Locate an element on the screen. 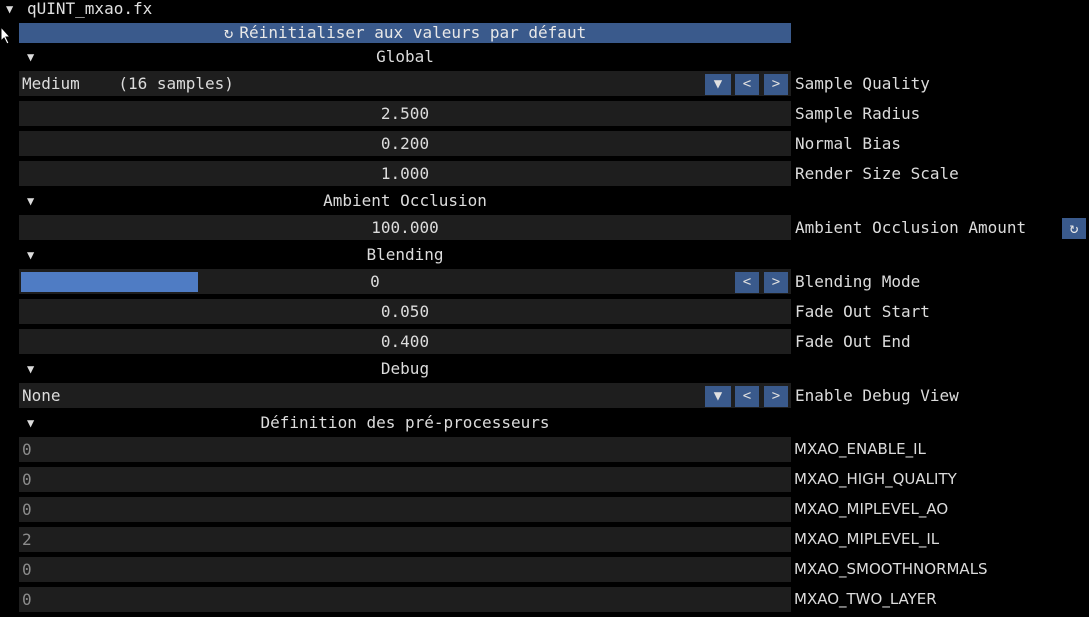  fade-out-start-label: Fade Out Start is located at coordinates (862, 311).